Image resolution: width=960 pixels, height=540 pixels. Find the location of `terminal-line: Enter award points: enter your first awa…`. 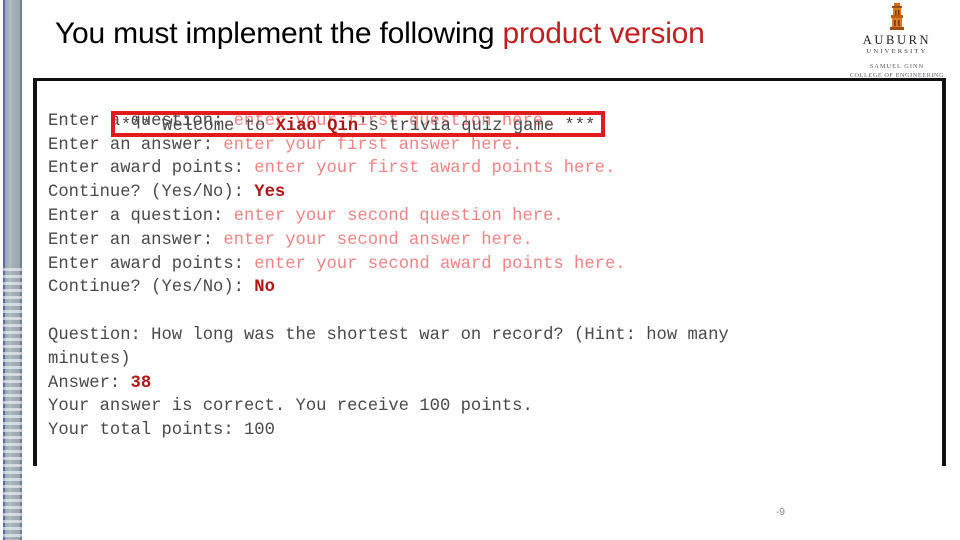

terminal-line: Enter award points: enter your first awa… is located at coordinates (493, 169).